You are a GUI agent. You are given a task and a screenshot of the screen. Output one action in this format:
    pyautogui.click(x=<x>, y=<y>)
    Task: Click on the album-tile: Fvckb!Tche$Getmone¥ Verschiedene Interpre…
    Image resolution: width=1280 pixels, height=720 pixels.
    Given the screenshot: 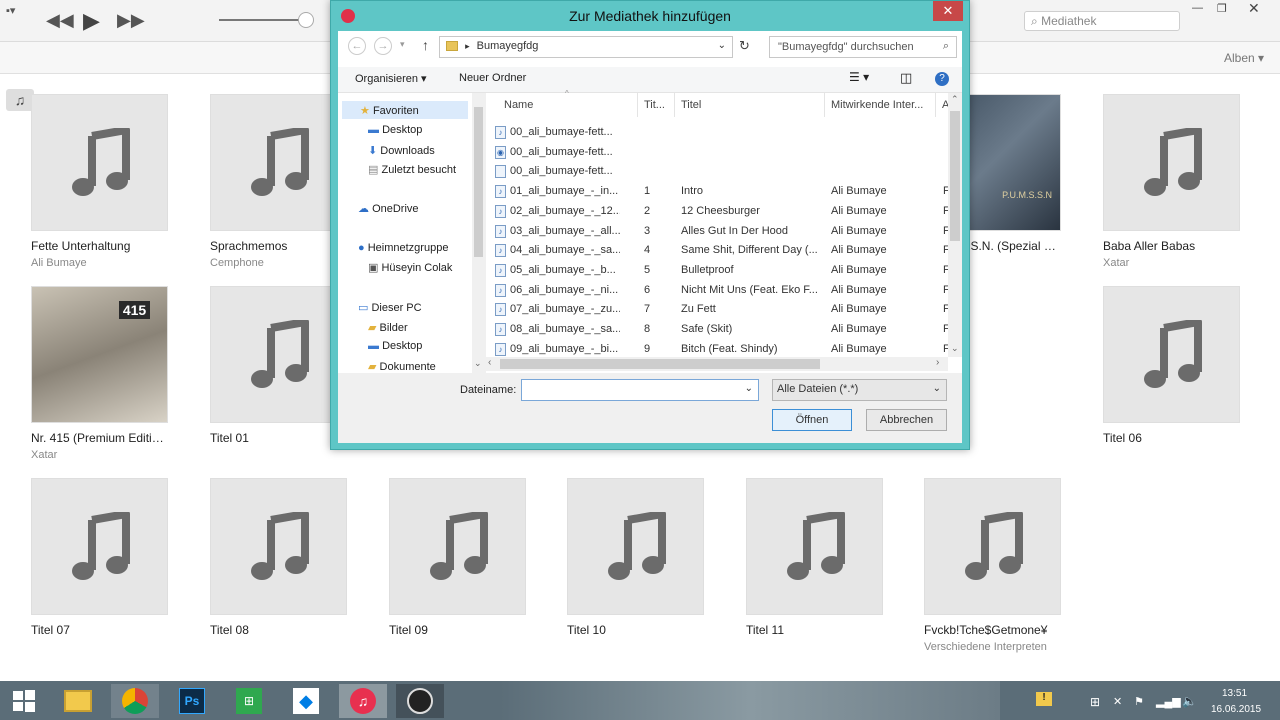 What is the action you would take?
    pyautogui.click(x=993, y=565)
    